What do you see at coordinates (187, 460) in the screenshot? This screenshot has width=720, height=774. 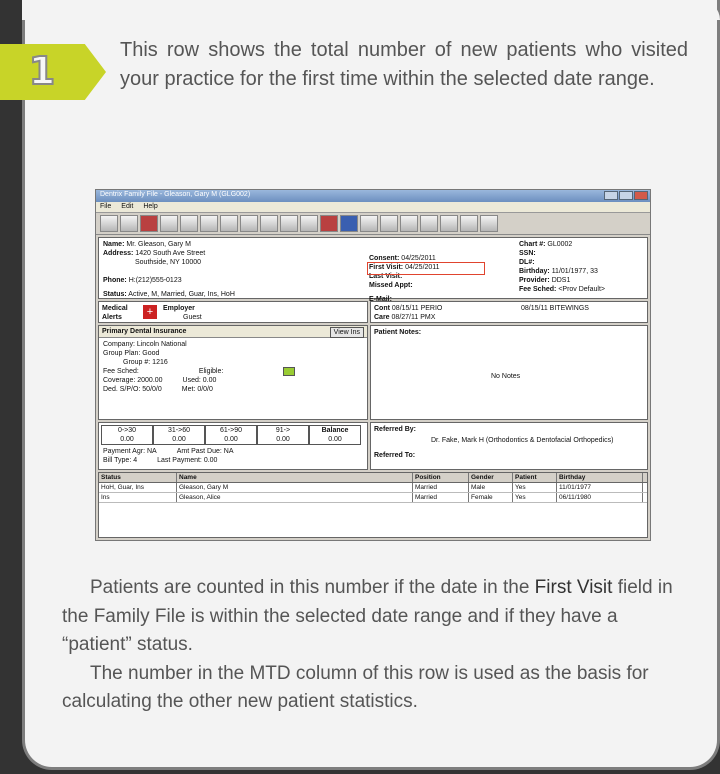 I see `last-payment: Last Payment: 0.00` at bounding box center [187, 460].